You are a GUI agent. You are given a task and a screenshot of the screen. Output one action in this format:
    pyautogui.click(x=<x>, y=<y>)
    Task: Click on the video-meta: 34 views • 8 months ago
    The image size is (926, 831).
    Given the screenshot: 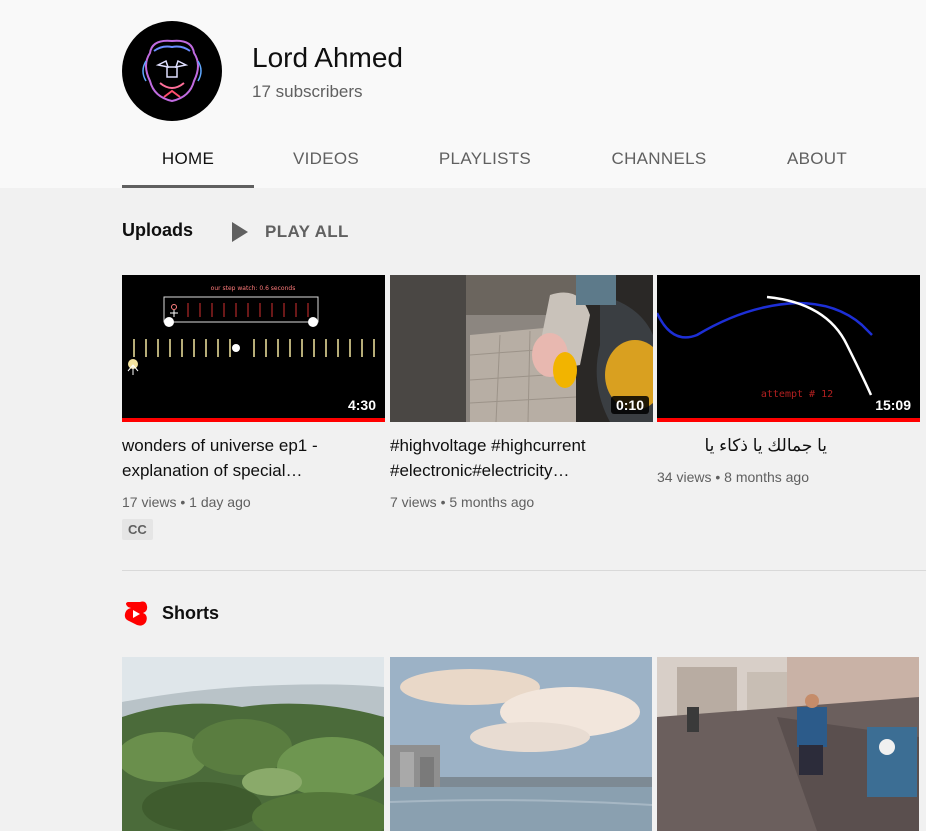 What is the action you would take?
    pyautogui.click(x=733, y=477)
    